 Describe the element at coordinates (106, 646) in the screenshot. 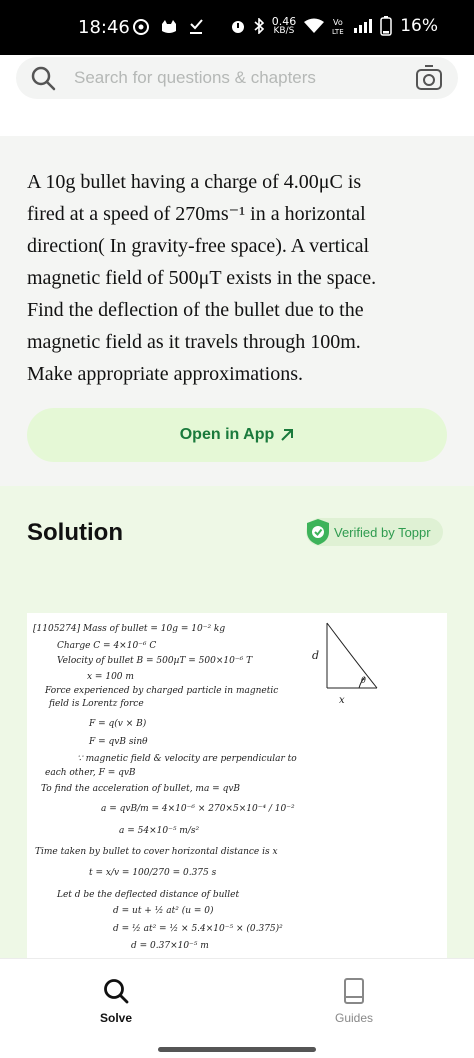

I see `hw-line: Charge C = 4×10⁻⁶ C` at that location.